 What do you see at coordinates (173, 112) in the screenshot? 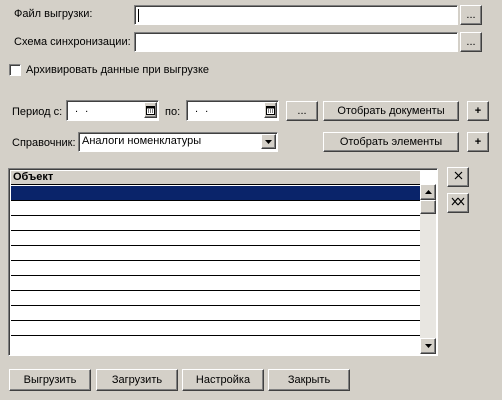
I see `period-to-label: по:` at bounding box center [173, 112].